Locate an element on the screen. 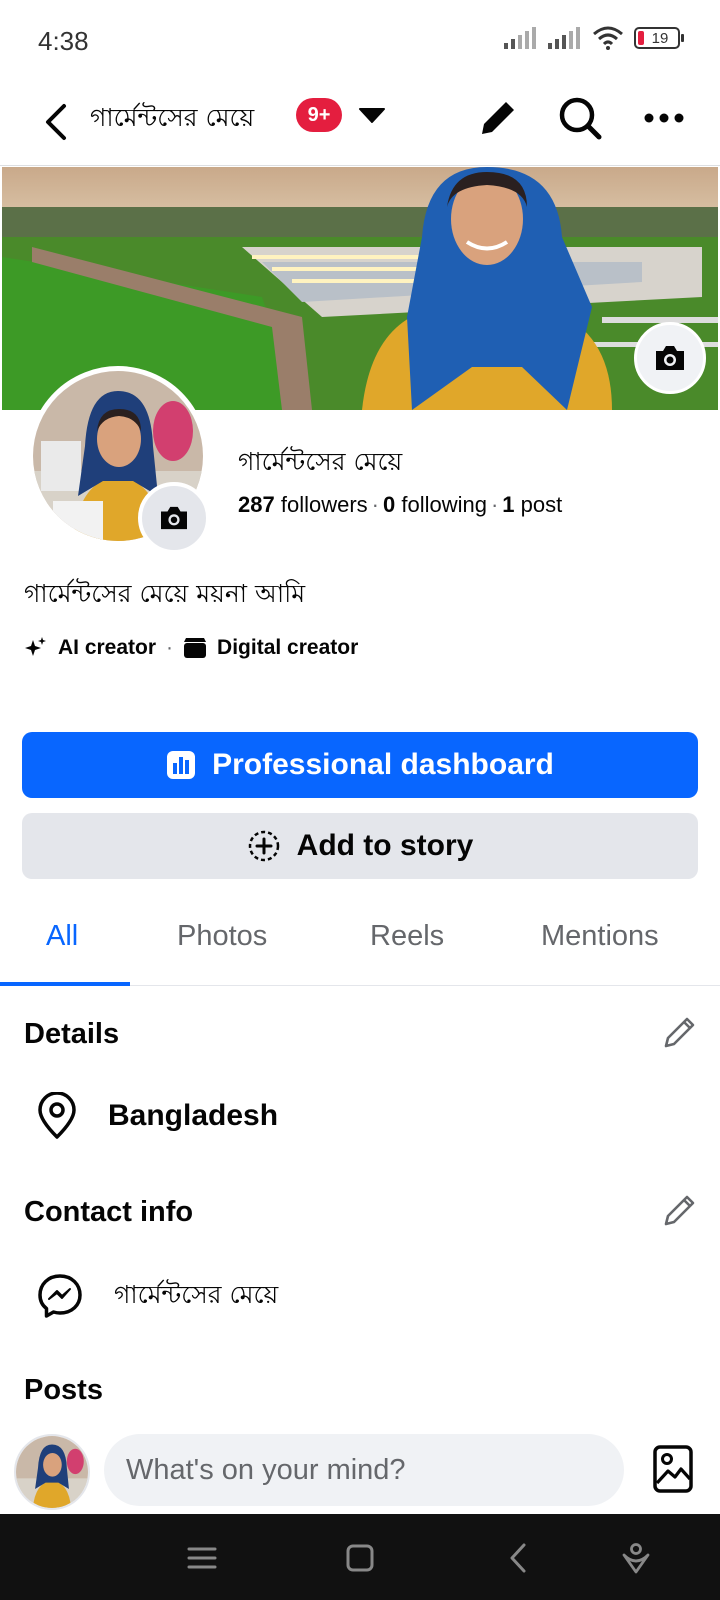  nav-assistant-button is located at coordinates (636, 1558).